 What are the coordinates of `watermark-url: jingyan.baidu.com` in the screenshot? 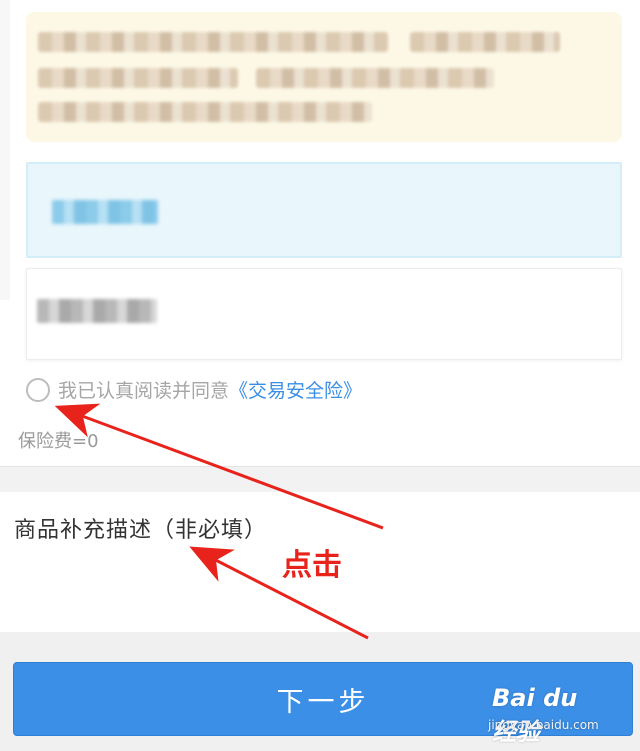 It's located at (543, 725).